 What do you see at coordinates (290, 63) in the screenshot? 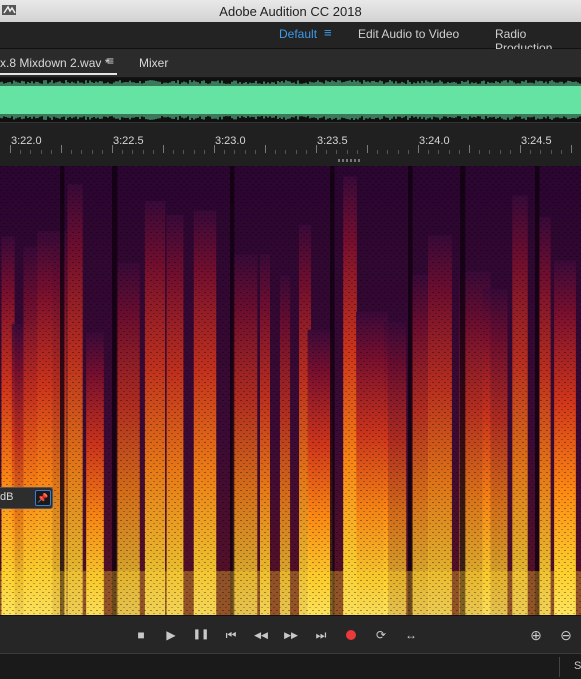
I see `editor-tabs: x.8 Mixdown 2.wav * ≡ Mixer` at bounding box center [290, 63].